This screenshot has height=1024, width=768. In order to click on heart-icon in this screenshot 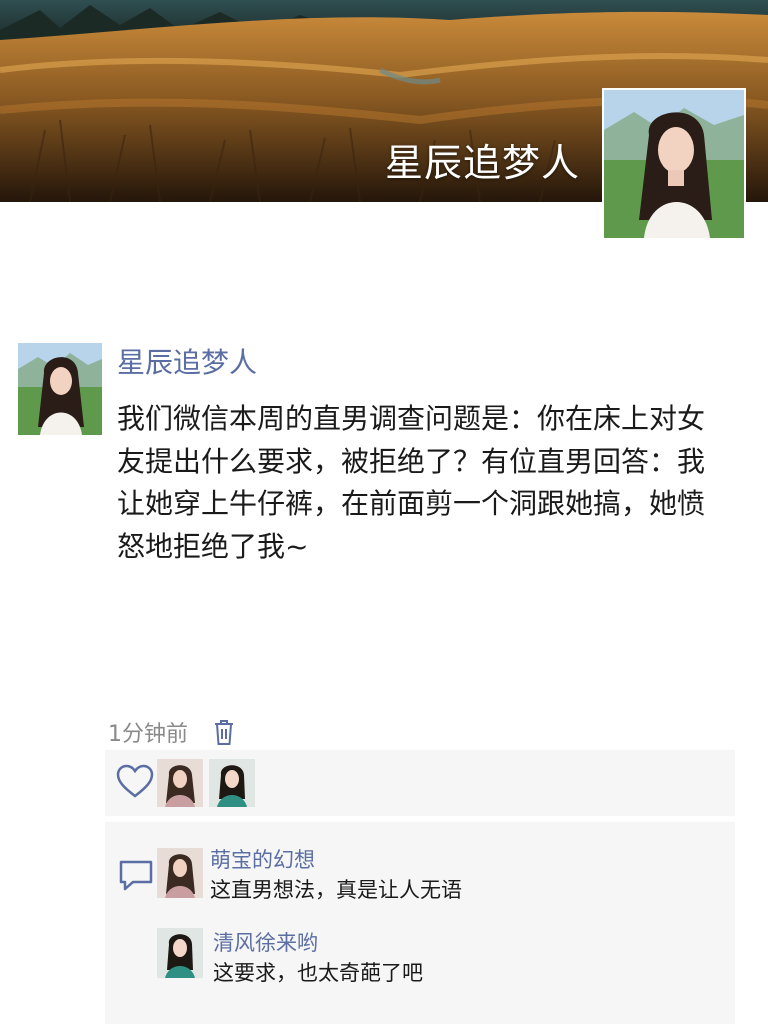, I will do `click(135, 781)`.